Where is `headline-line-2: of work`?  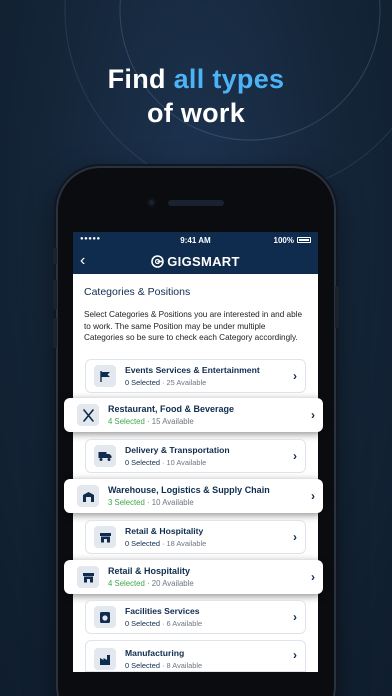
headline-line-2: of work is located at coordinates (196, 113).